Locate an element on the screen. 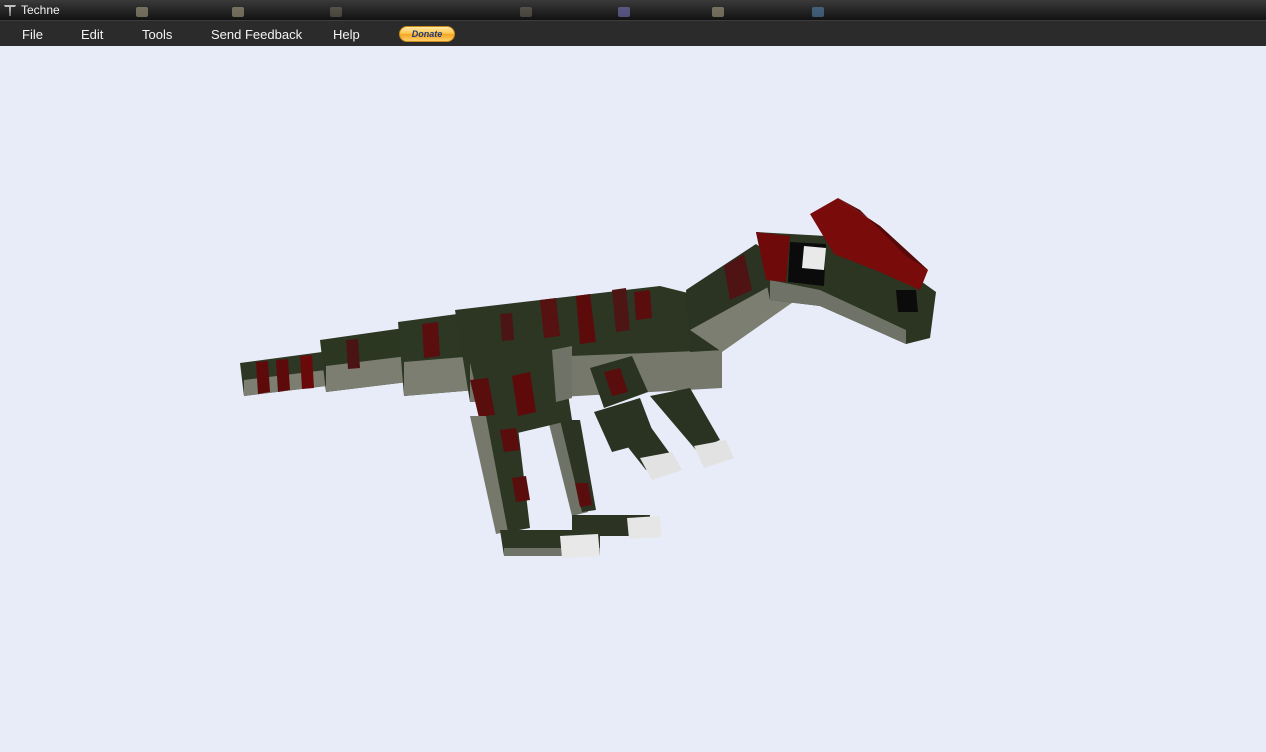 The height and width of the screenshot is (752, 1266). techne-logo-icon is located at coordinates (10, 10).